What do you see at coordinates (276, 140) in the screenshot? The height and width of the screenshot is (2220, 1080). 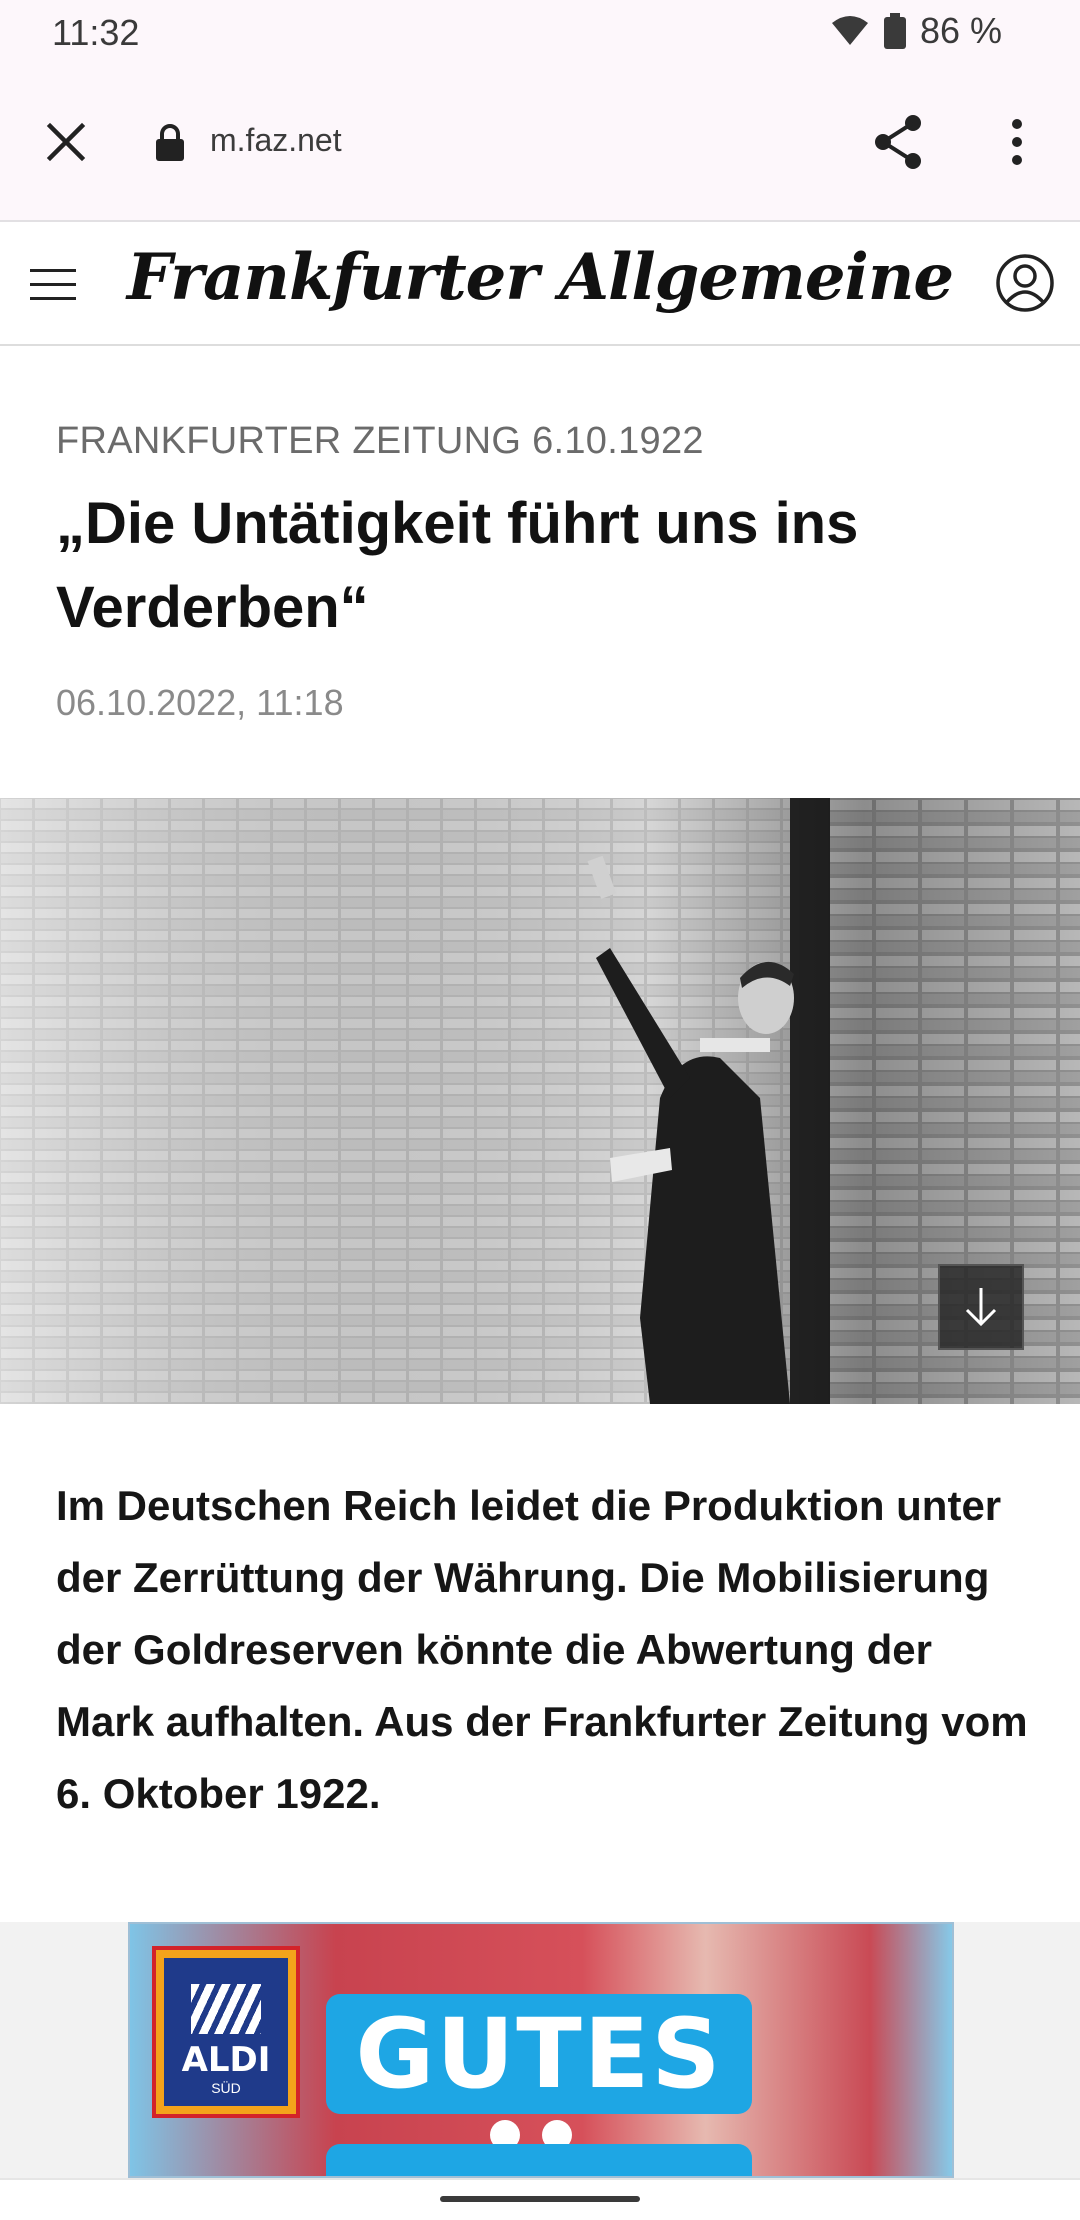 I see `url-text: m.faz.net` at bounding box center [276, 140].